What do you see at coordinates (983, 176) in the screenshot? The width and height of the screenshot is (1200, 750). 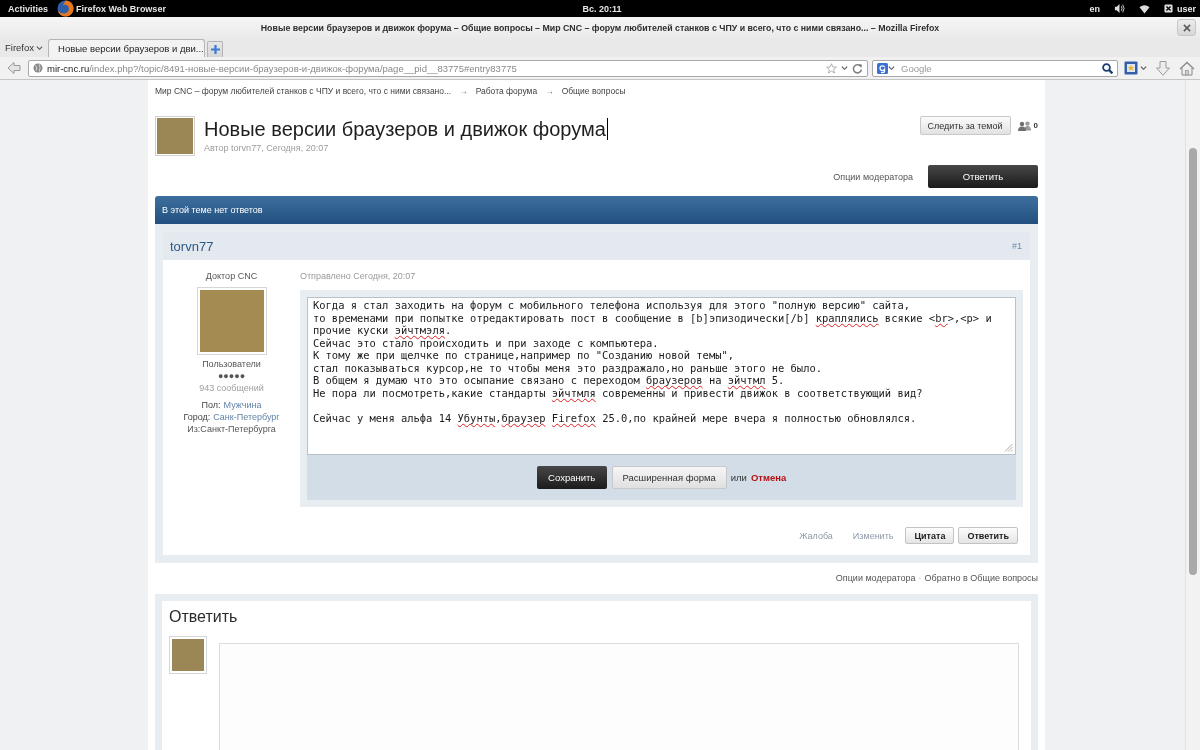 I see `reply-button: Ответить` at bounding box center [983, 176].